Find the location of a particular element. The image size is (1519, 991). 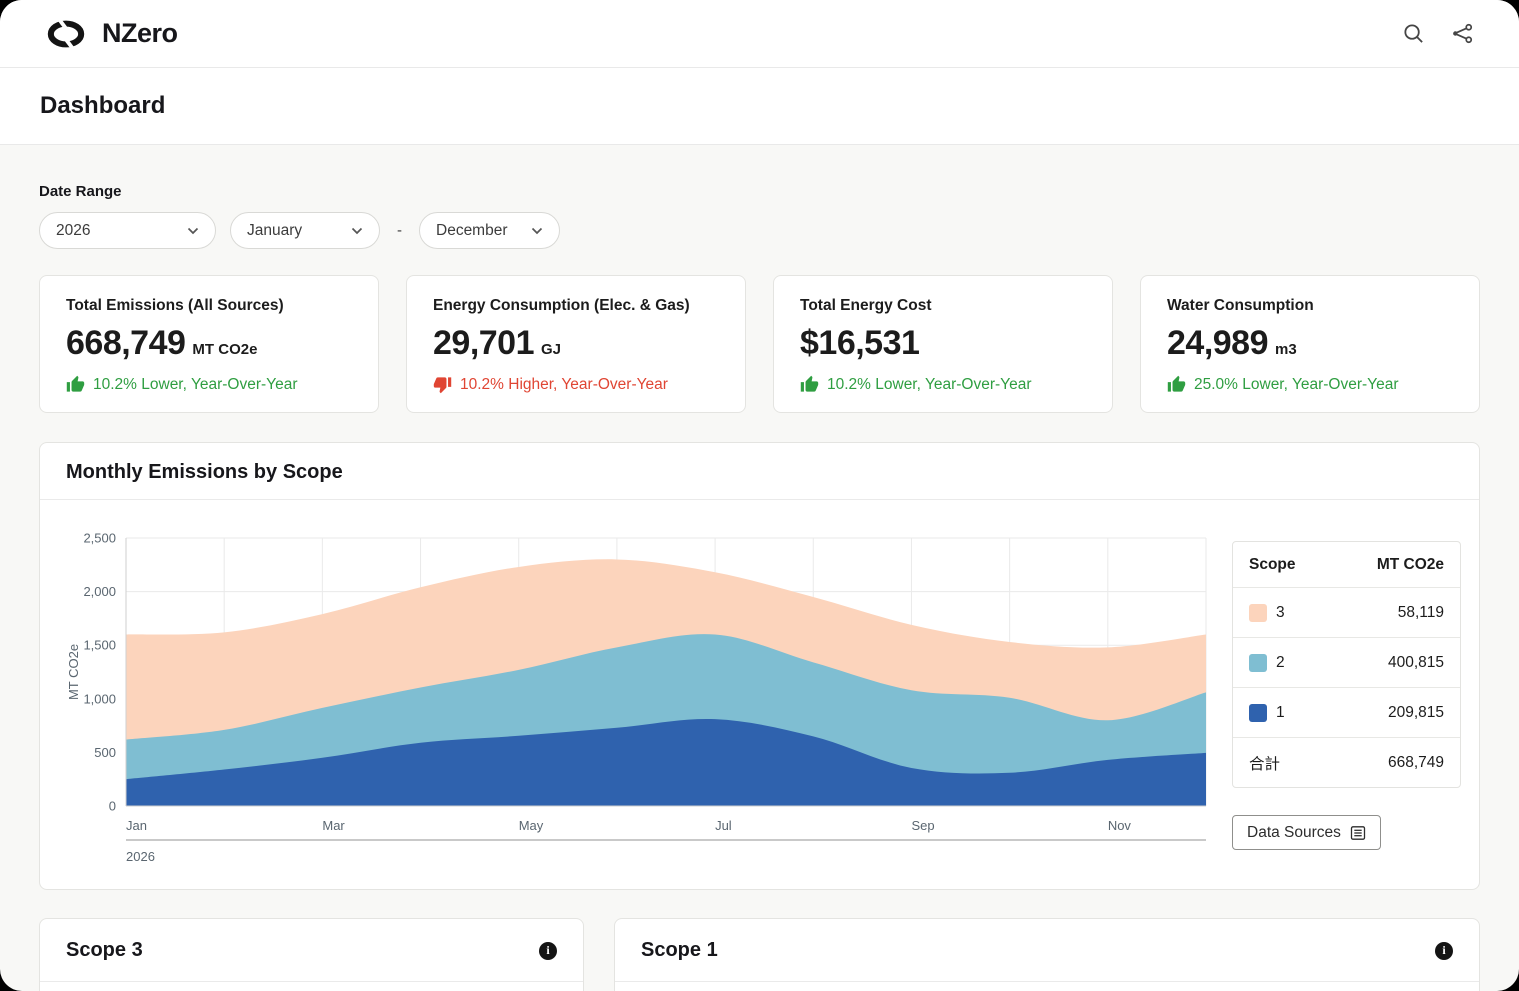

scope-cards-row: Scope 3 i Scope 1 i is located at coordinates (759, 954).